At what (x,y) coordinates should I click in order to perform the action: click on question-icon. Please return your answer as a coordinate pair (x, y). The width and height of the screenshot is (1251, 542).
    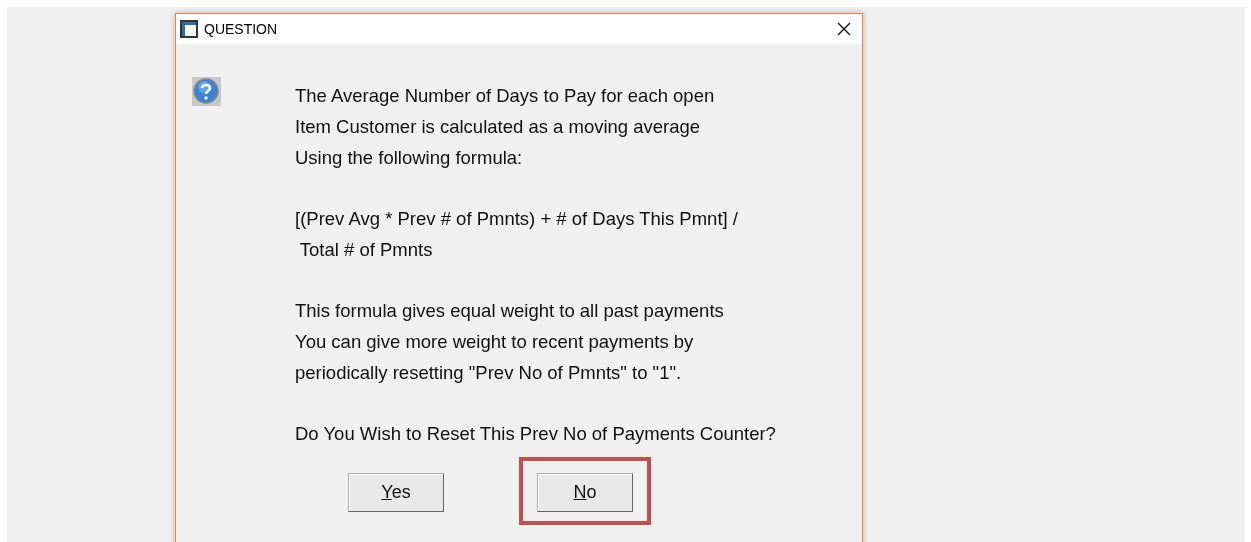
    Looking at the image, I should click on (206, 91).